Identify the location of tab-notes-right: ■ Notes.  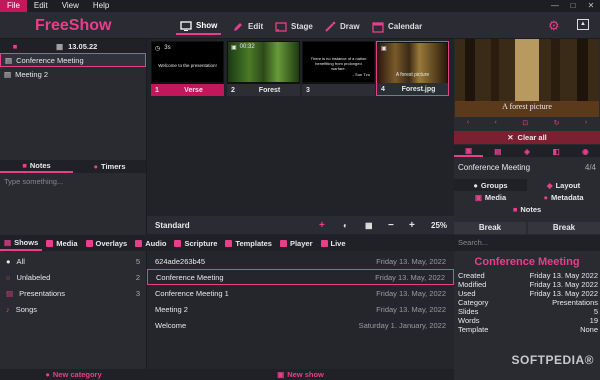
(527, 209).